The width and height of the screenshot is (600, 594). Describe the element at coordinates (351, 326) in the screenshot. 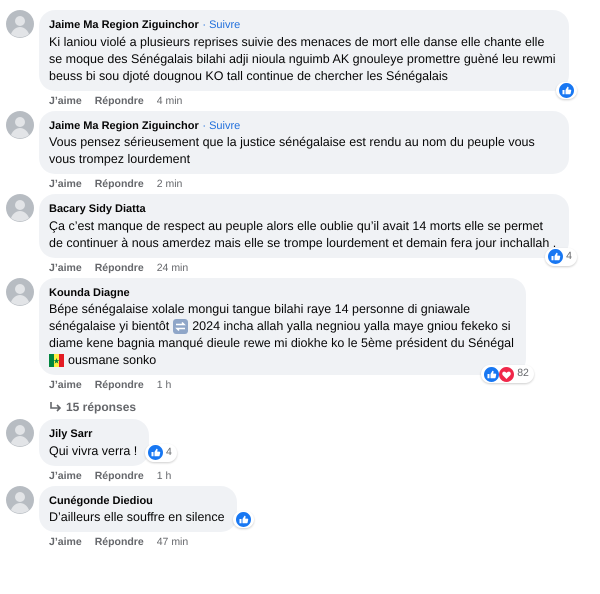

I see `comment-text: 2024 incha allah yalla negniou yalla maye gniou fekeko si` at that location.